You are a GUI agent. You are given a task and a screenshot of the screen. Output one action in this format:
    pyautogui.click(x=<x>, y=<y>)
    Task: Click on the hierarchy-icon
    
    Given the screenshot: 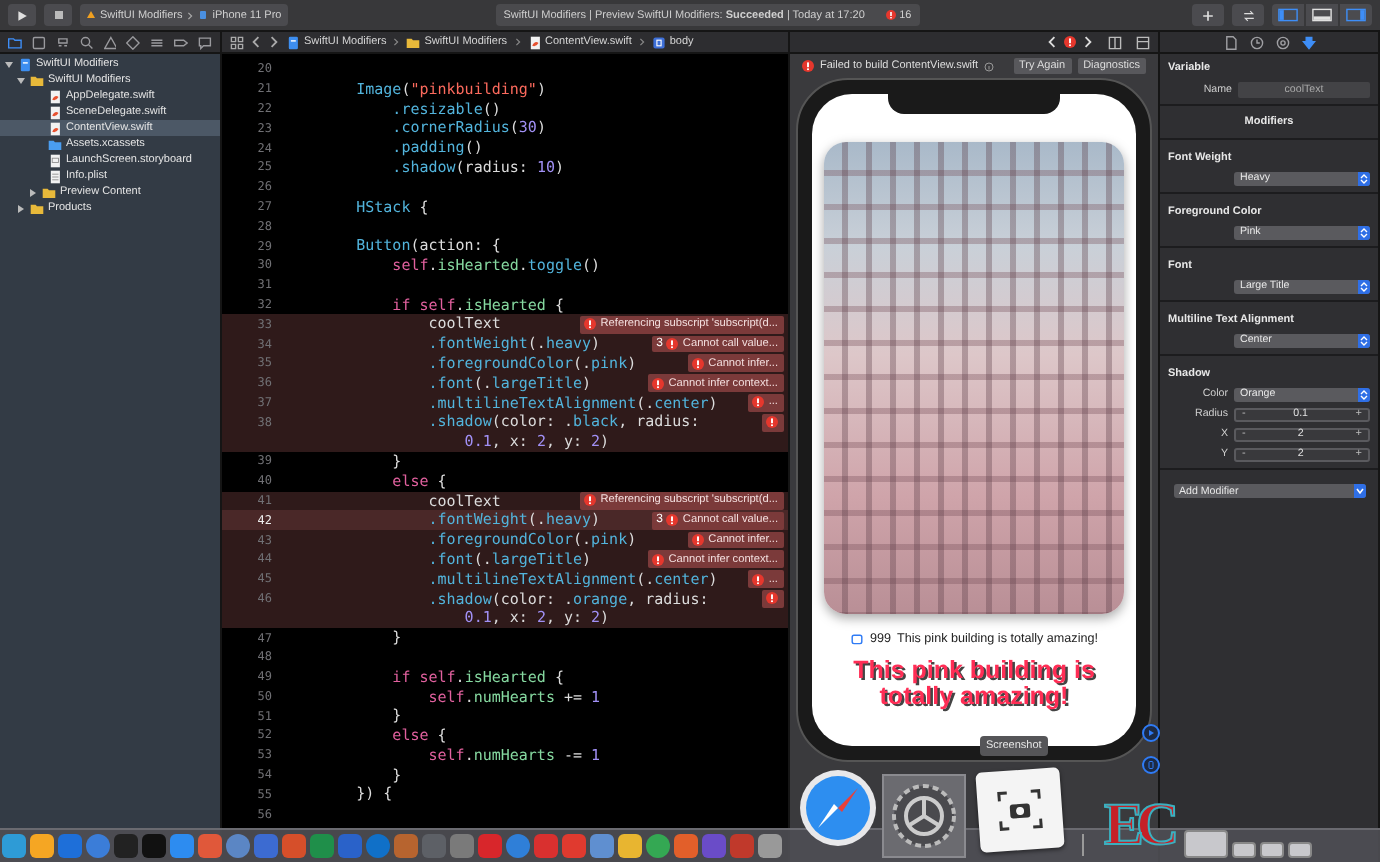 What is the action you would take?
    pyautogui.click(x=62, y=42)
    